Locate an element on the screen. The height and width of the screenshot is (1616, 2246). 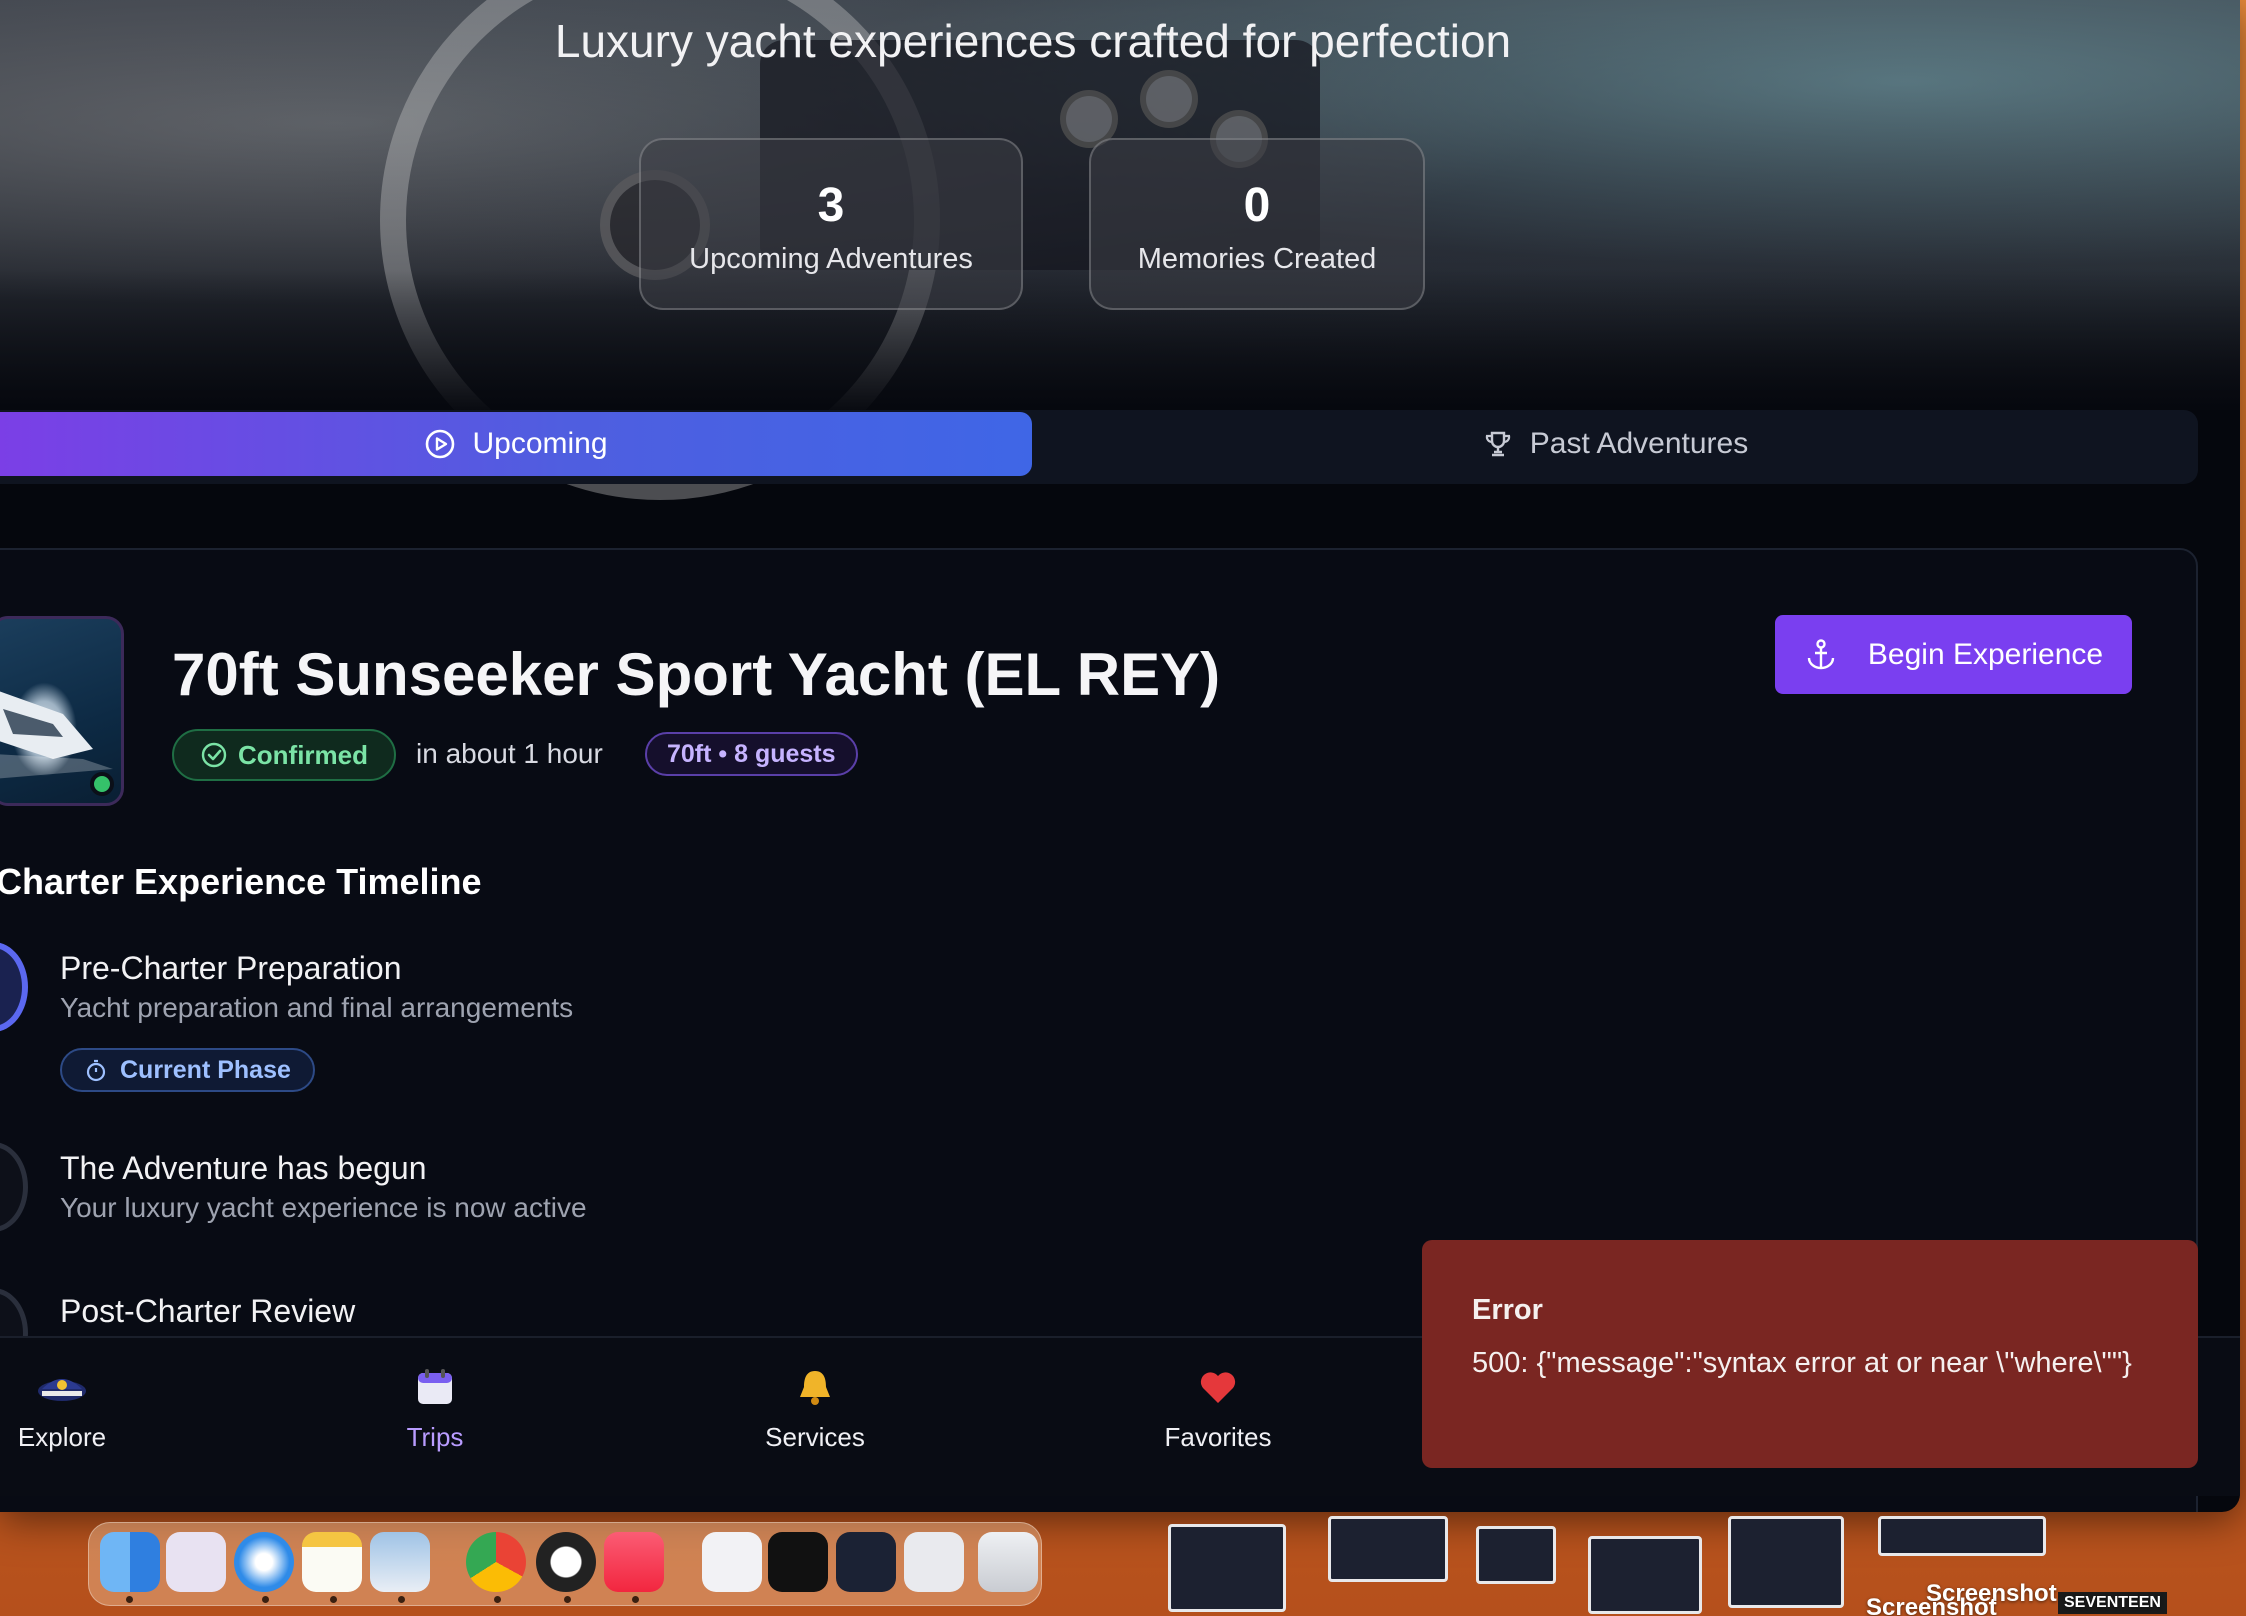
trash-icon is located at coordinates (1008, 1562).